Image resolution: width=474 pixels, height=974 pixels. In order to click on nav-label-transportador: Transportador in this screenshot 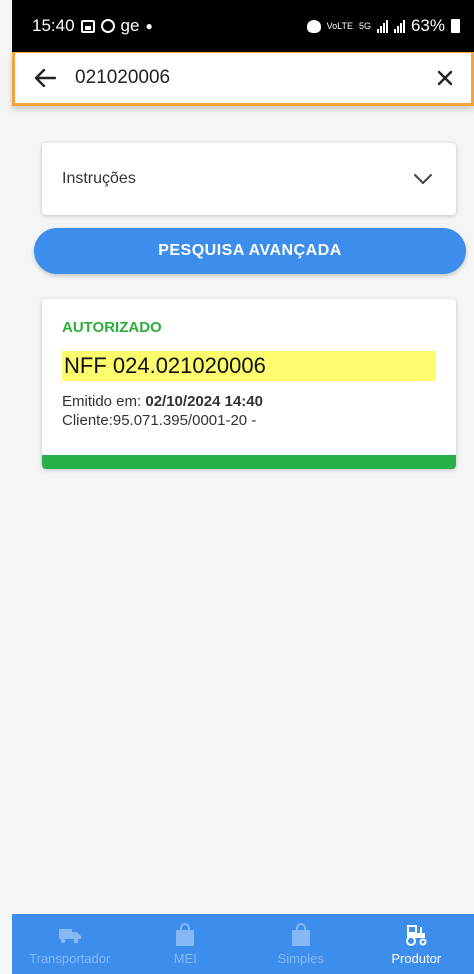, I will do `click(70, 958)`.